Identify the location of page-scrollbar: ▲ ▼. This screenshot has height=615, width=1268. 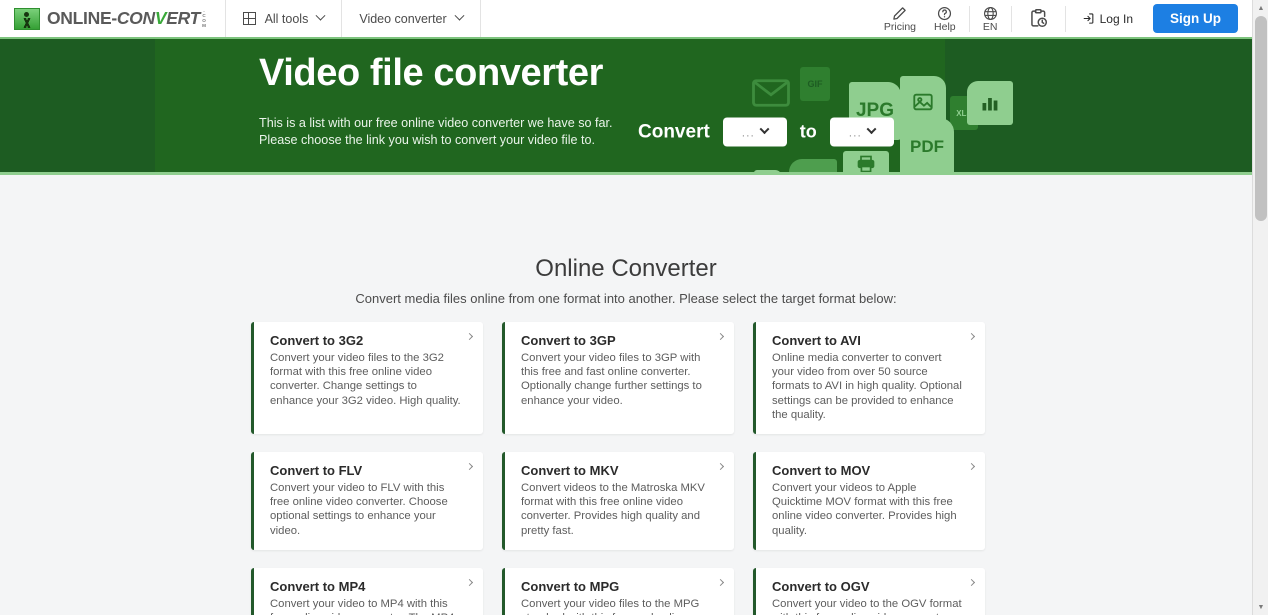
(1260, 307).